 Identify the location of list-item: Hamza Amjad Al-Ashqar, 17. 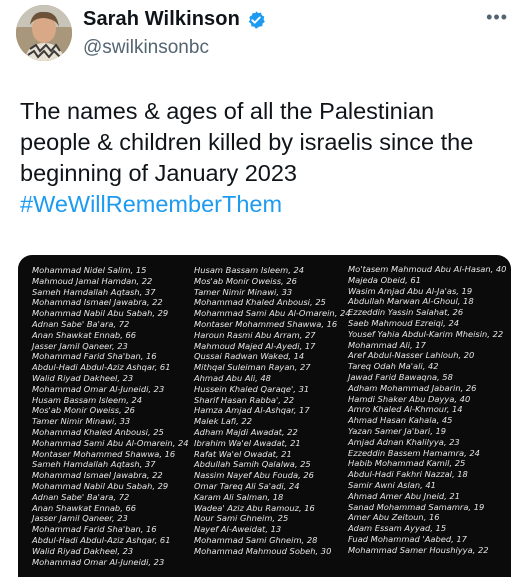
(252, 410).